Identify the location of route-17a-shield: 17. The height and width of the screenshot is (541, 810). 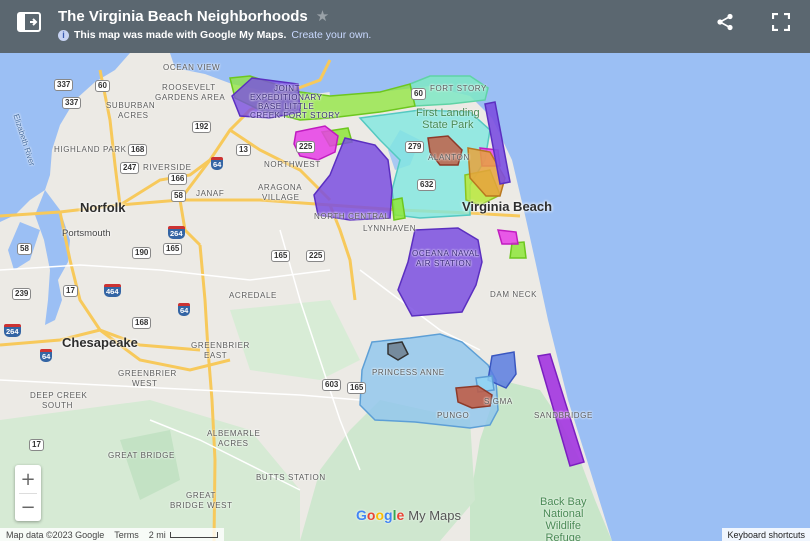
(70, 291).